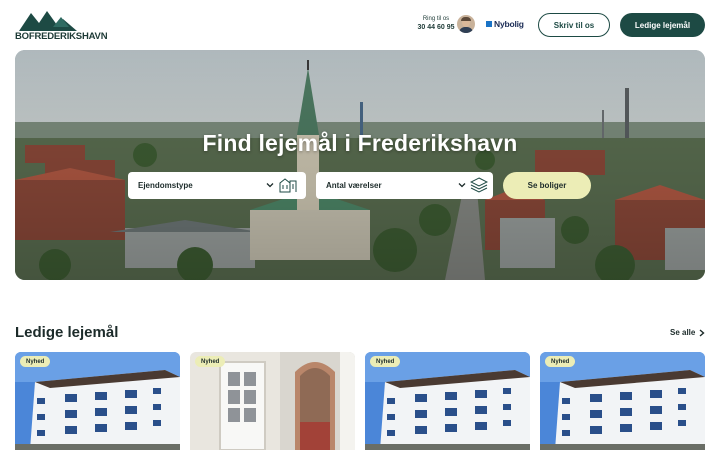 The image size is (720, 450). I want to click on rooms-select: Antal værelser, so click(404, 185).